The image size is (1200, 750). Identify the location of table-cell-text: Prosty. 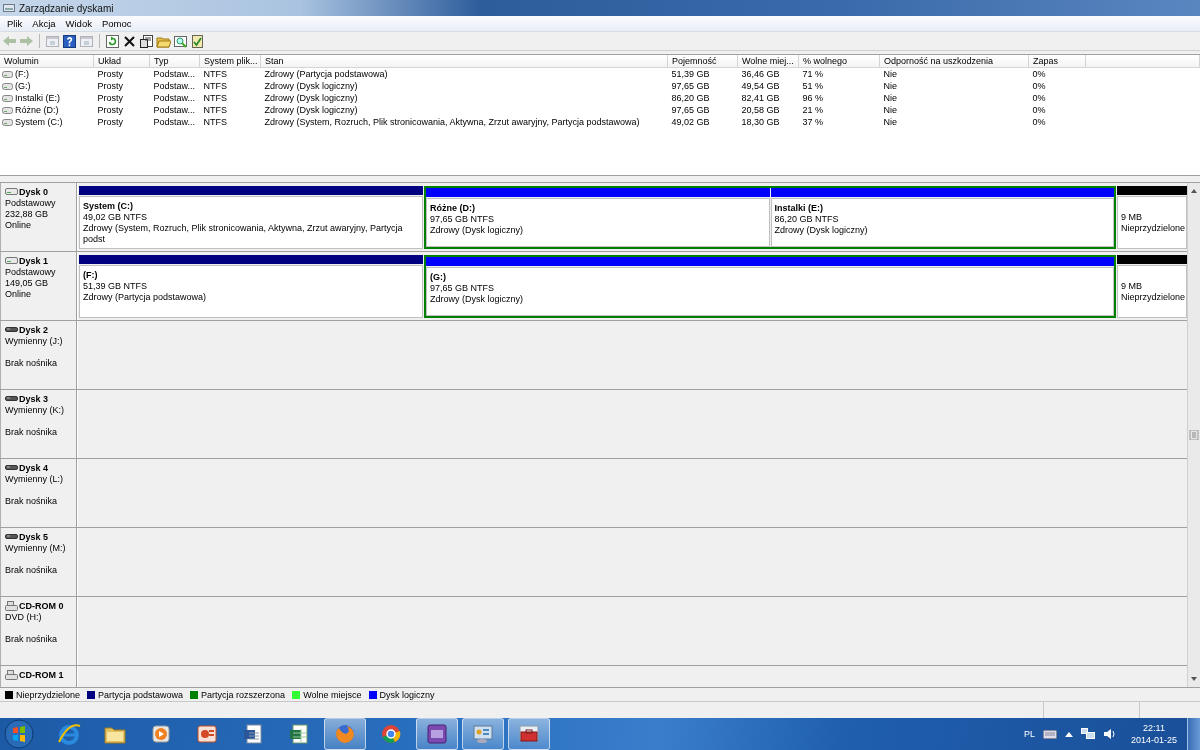
(110, 98).